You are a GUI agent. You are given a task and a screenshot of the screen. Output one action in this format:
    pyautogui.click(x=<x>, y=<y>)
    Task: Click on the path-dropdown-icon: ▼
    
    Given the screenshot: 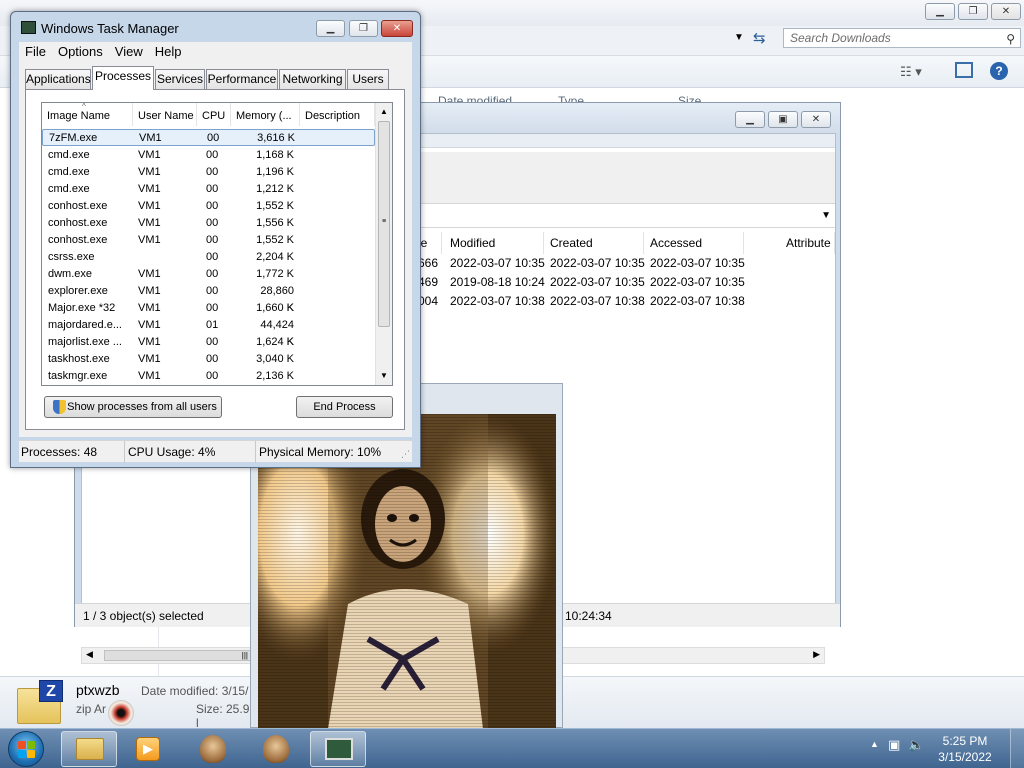 What is the action you would take?
    pyautogui.click(x=826, y=215)
    